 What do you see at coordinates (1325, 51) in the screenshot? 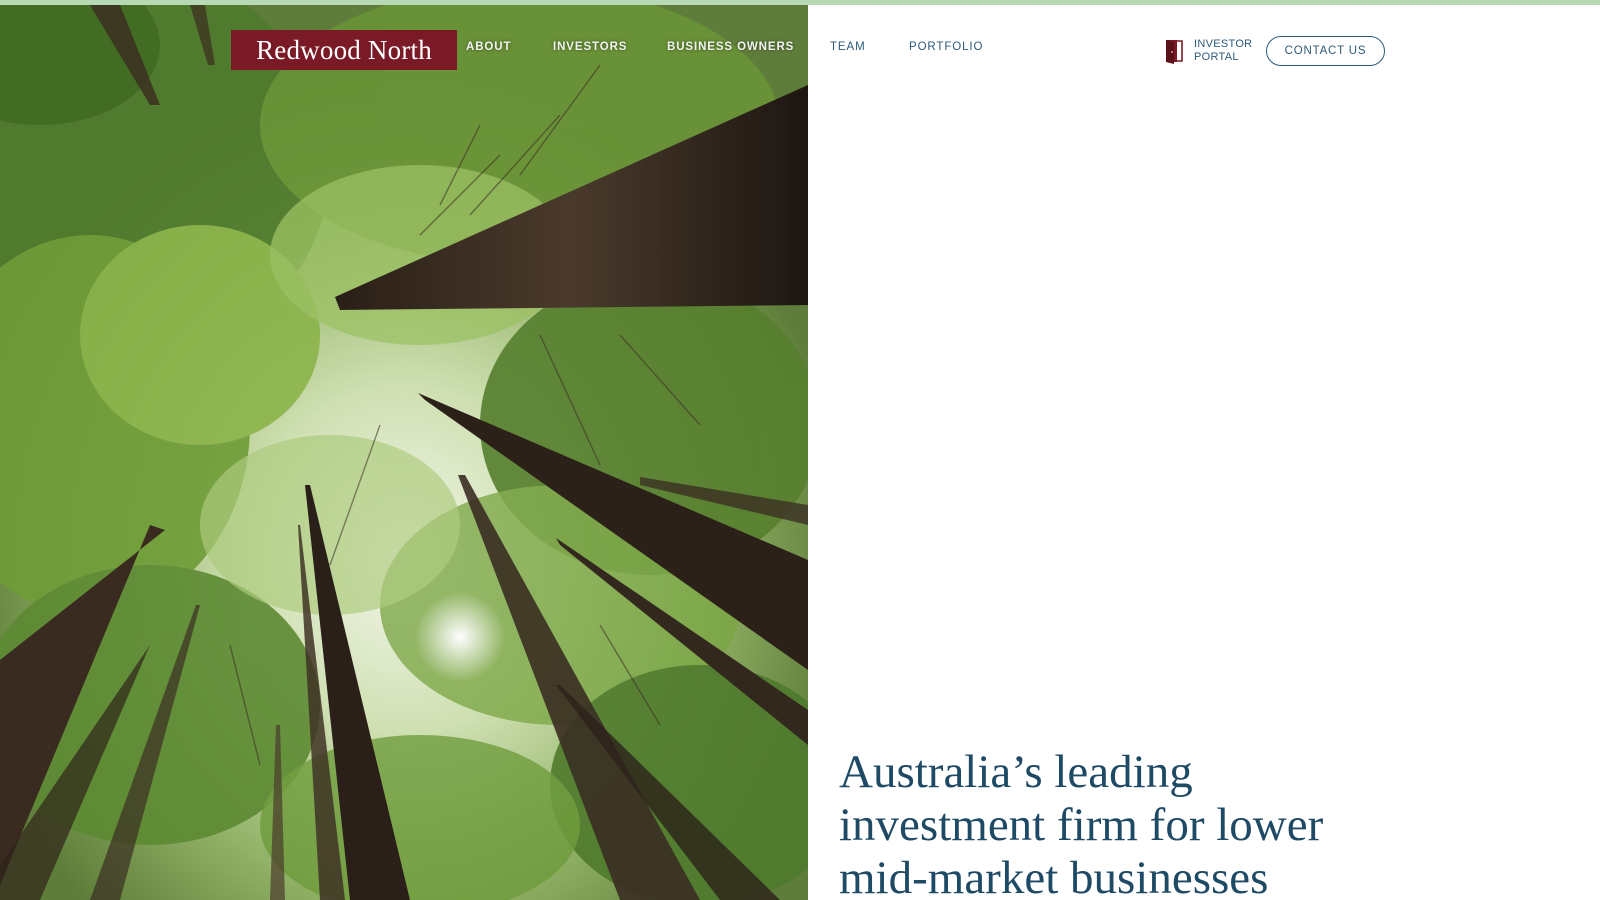
I see `contact-us-button: CONTACT US` at bounding box center [1325, 51].